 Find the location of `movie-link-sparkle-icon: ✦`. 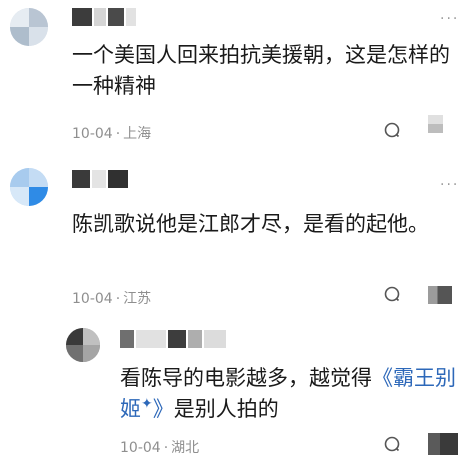

movie-link-sparkle-icon: ✦ is located at coordinates (147, 404).